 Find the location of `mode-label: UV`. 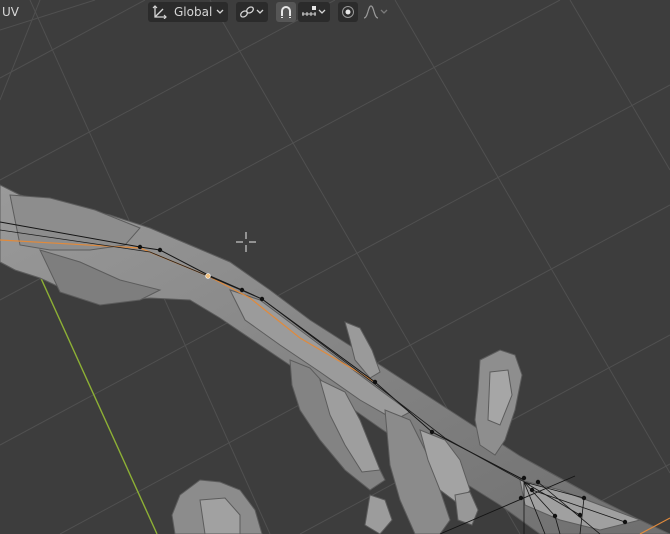

mode-label: UV is located at coordinates (10, 12).